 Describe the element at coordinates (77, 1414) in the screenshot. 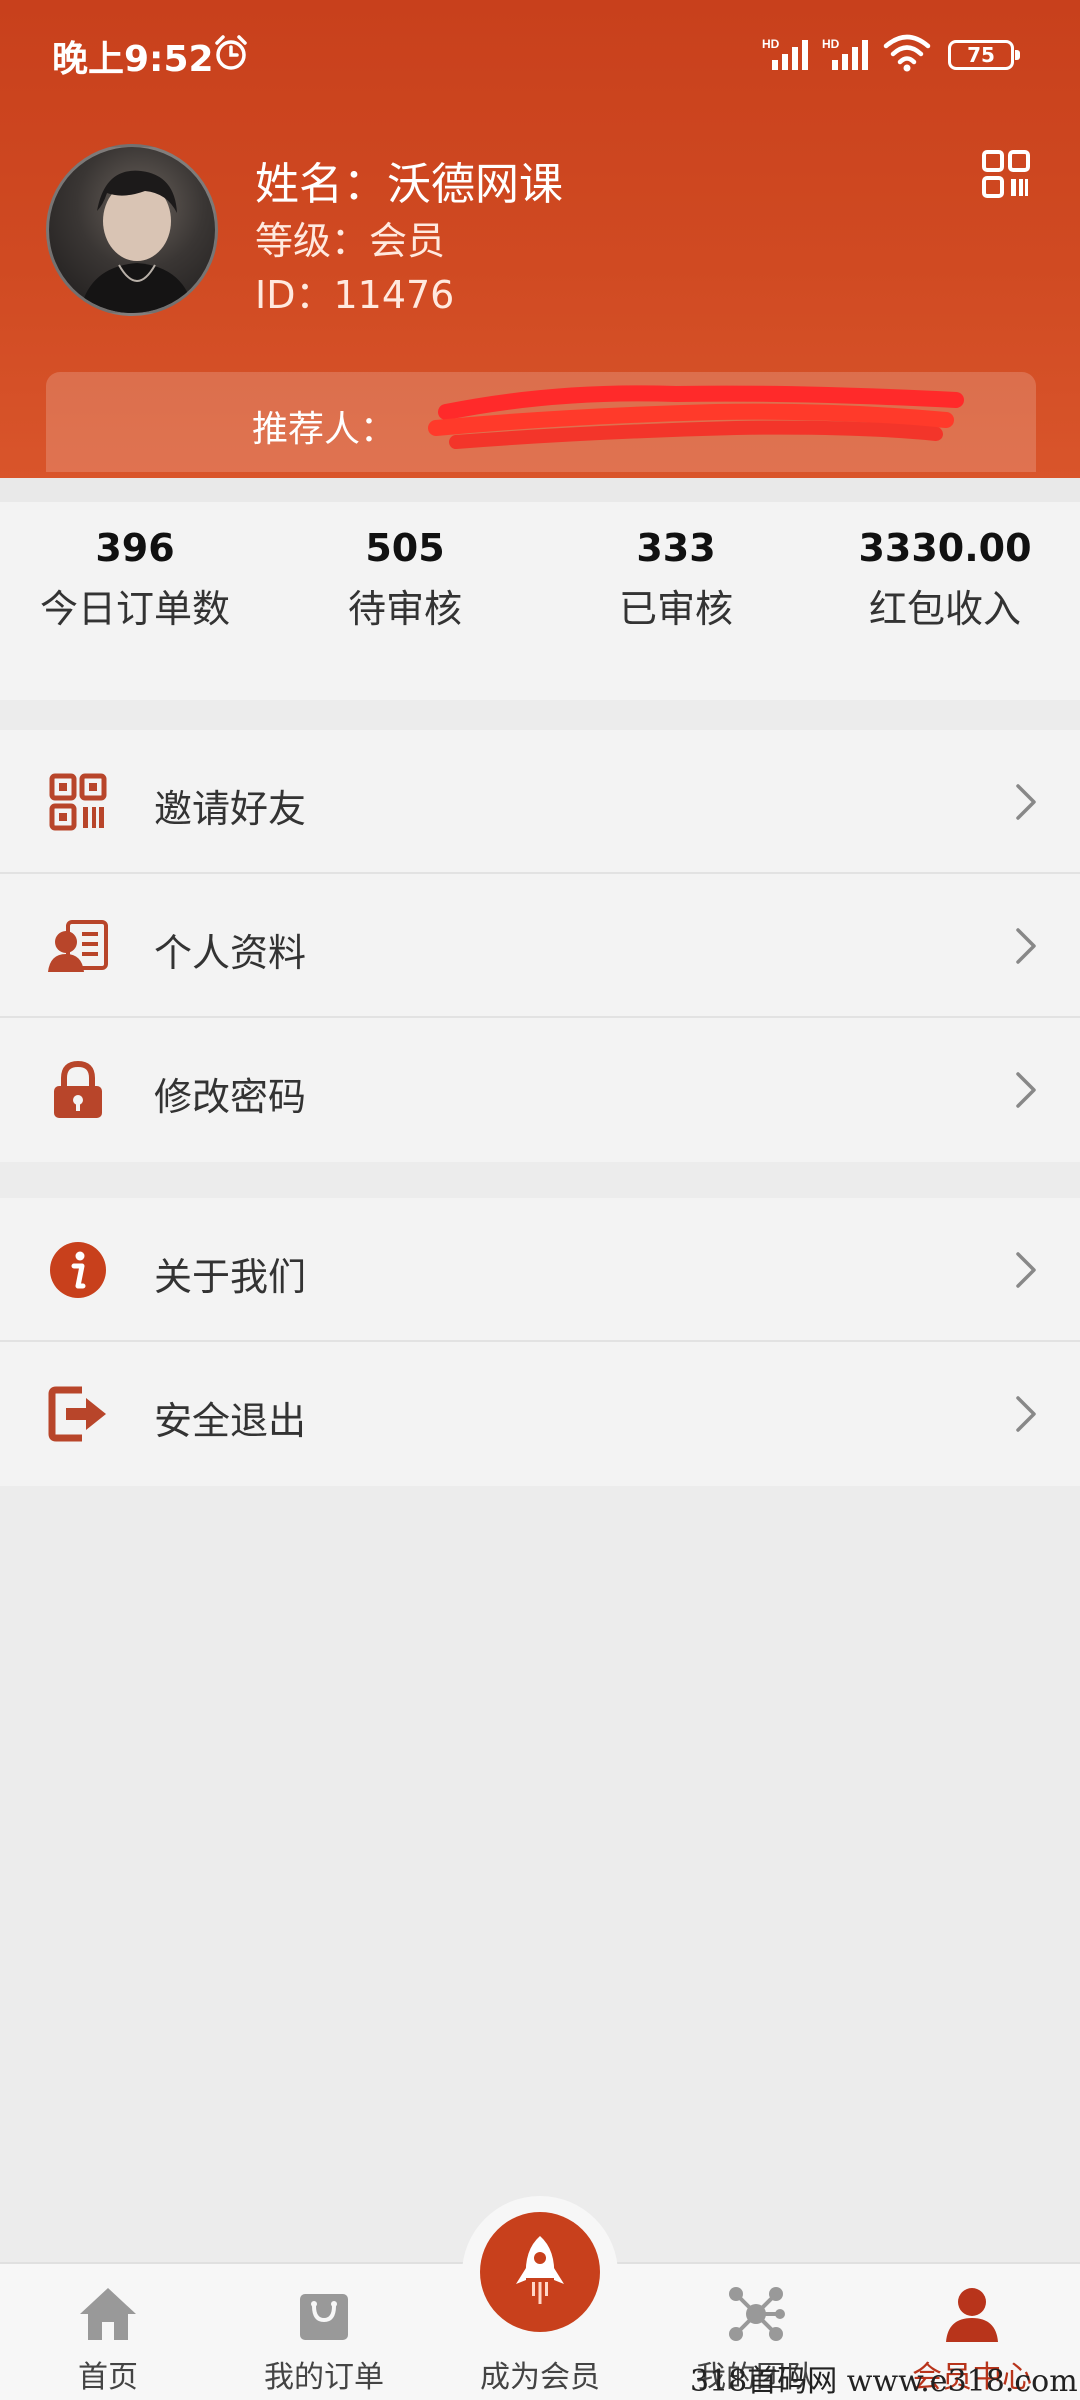

I see `logout-icon` at that location.